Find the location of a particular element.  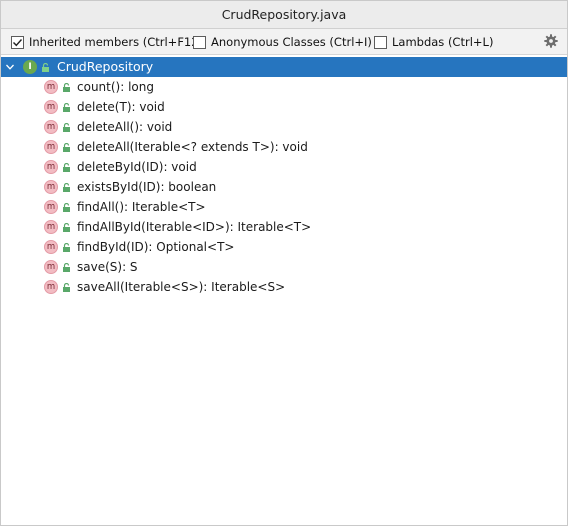

method-label: save(S): S is located at coordinates (107, 267).